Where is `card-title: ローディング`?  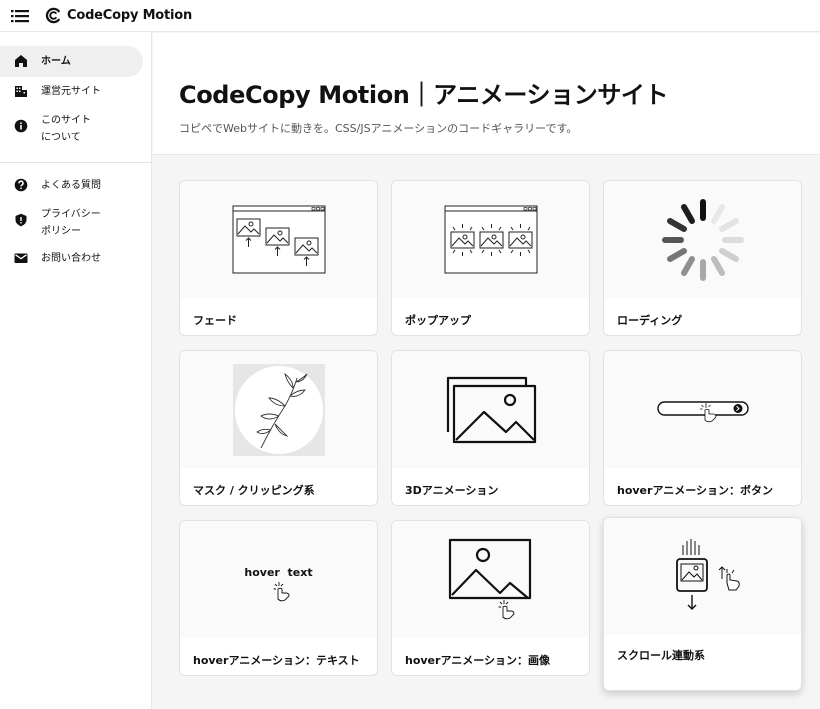 card-title: ローディング is located at coordinates (650, 320).